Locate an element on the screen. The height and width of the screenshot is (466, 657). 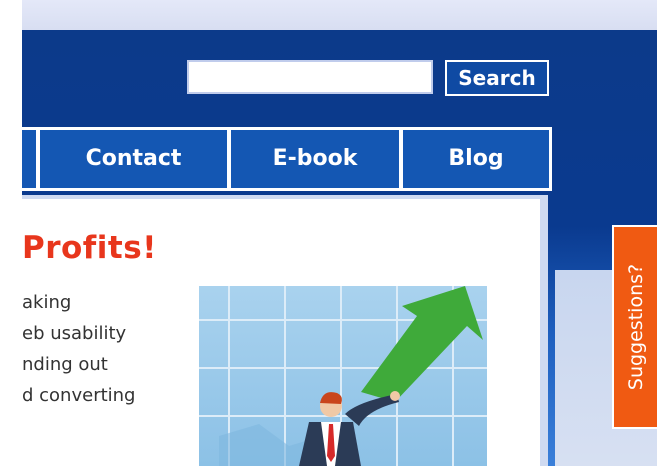
top-bar is located at coordinates (339, 16).